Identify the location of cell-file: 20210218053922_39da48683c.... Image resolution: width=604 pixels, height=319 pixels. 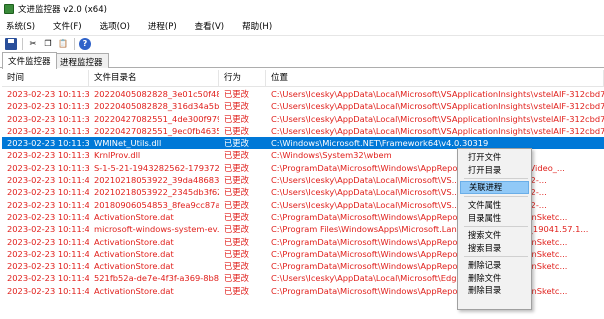
(156, 180).